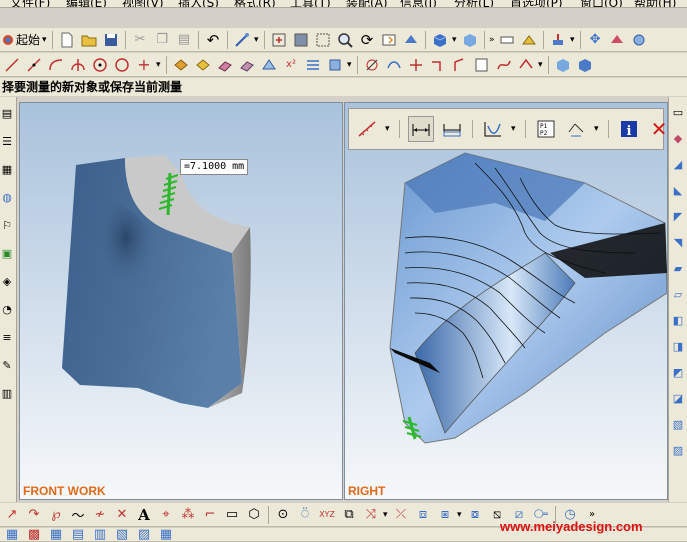 The image size is (687, 542). Describe the element at coordinates (78, 534) in the screenshot. I see `feature-tool-icon: ▤` at that location.